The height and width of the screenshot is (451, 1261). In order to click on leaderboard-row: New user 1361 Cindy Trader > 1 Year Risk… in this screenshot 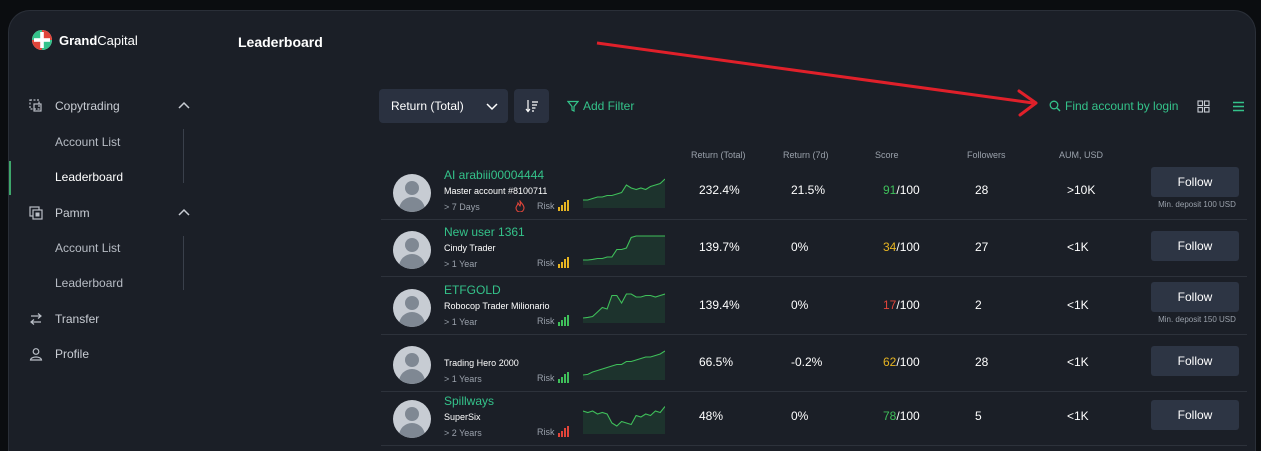, I will do `click(814, 249)`.